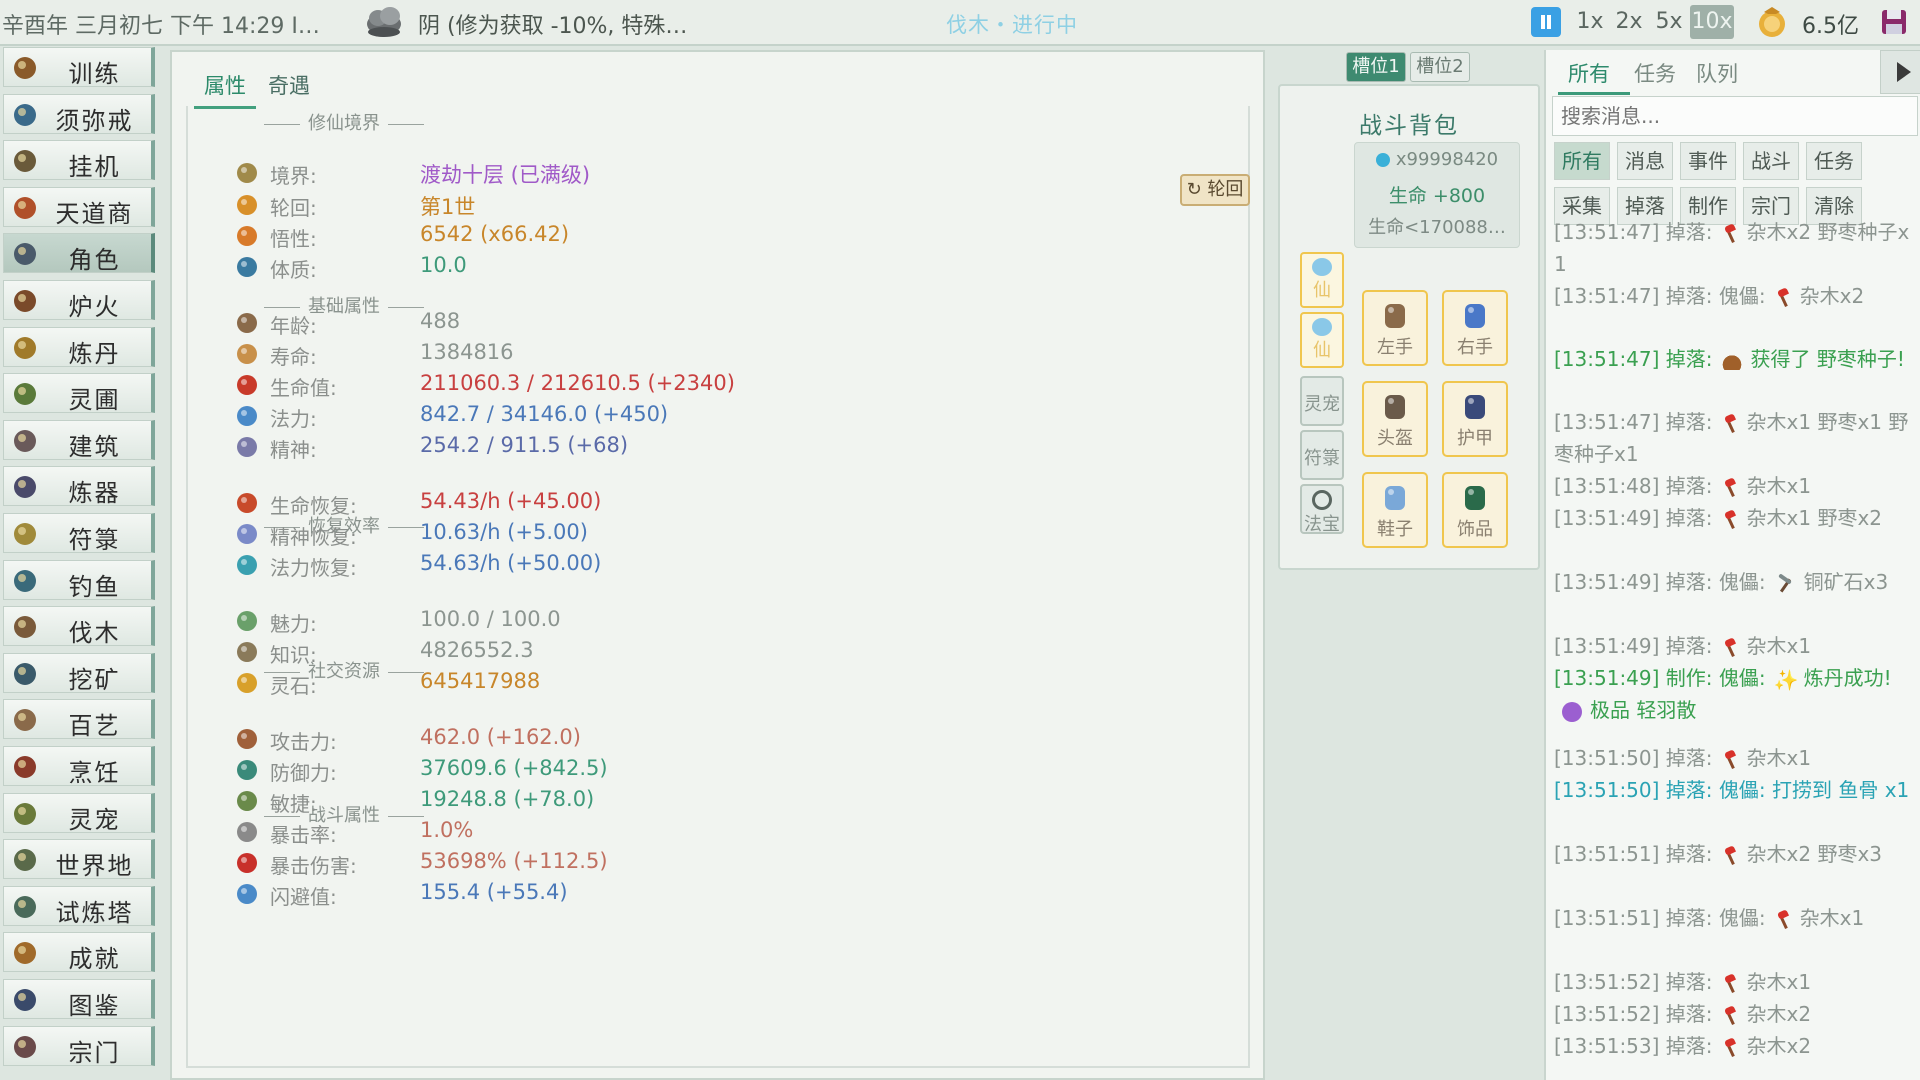  Describe the element at coordinates (1834, 161) in the screenshot. I see `log-filter-button: 任务` at that location.